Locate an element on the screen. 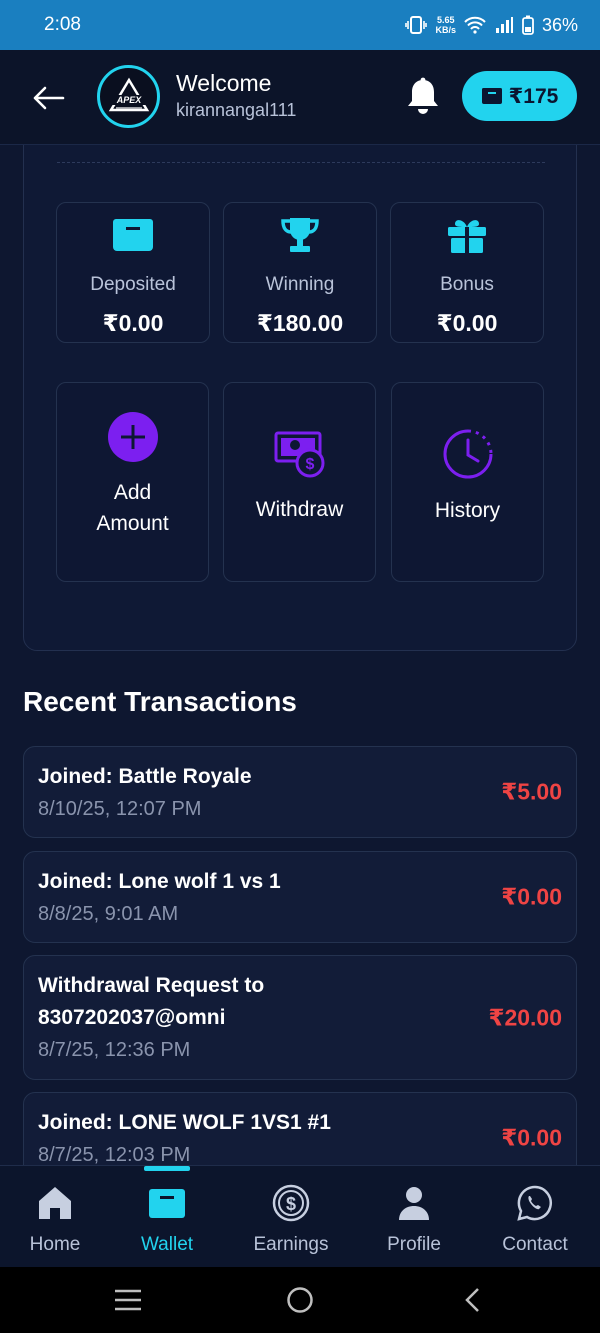  plus-circle-icon is located at coordinates (132, 437).